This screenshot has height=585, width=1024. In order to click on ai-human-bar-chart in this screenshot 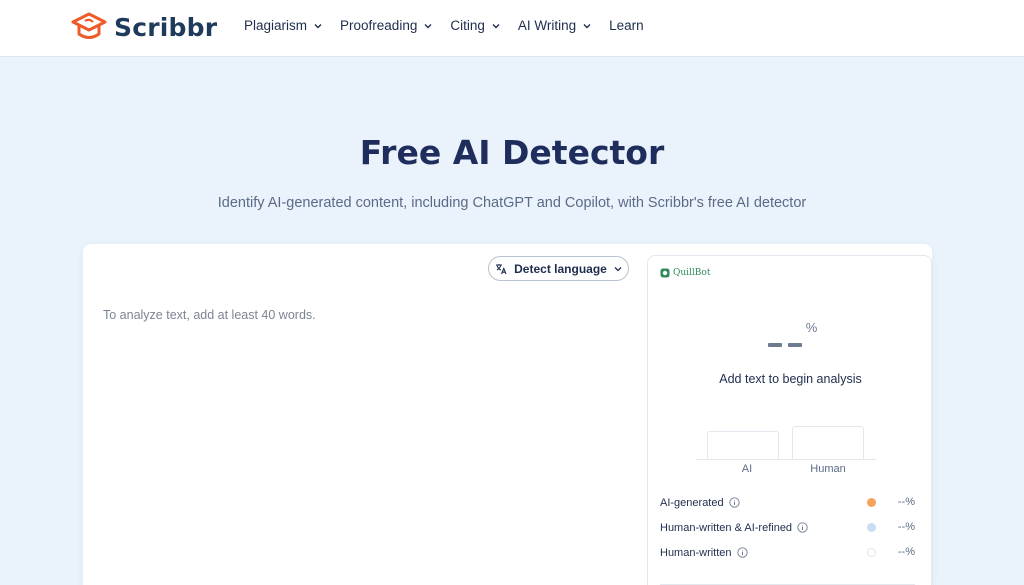, I will do `click(786, 438)`.